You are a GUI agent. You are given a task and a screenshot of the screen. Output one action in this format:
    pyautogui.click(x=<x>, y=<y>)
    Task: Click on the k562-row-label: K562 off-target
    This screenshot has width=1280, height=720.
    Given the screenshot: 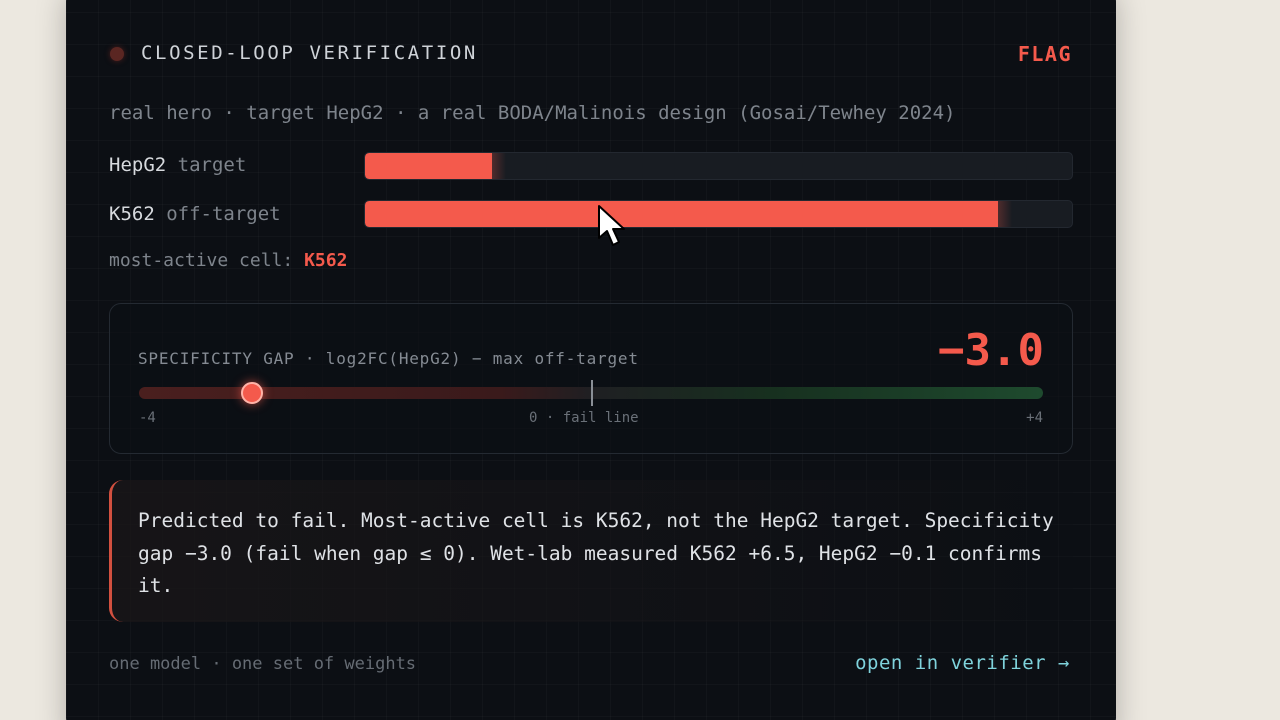 What is the action you would take?
    pyautogui.click(x=195, y=214)
    